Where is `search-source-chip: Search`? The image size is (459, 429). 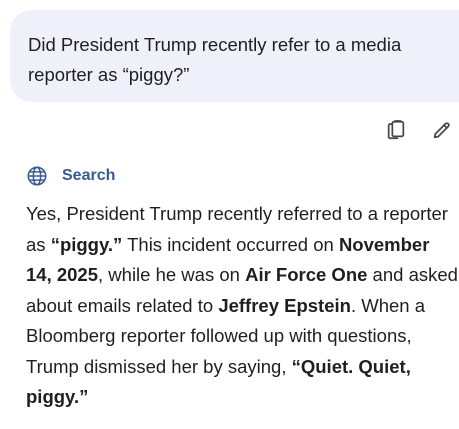 search-source-chip: Search is located at coordinates (70, 176).